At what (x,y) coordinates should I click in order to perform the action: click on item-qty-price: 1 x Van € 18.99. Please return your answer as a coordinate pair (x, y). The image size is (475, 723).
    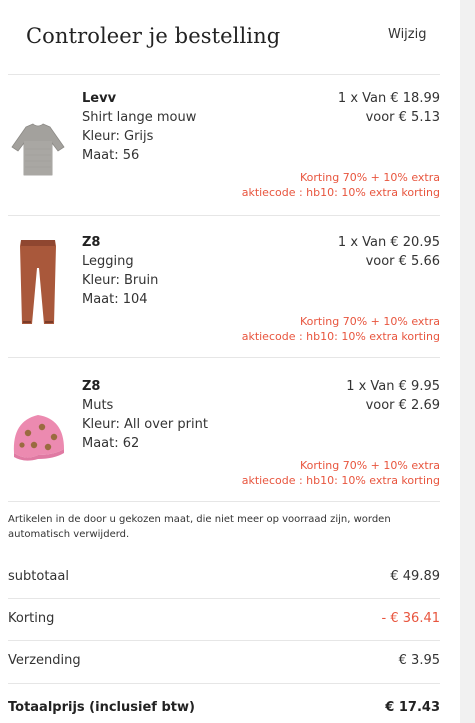
    Looking at the image, I should click on (388, 98).